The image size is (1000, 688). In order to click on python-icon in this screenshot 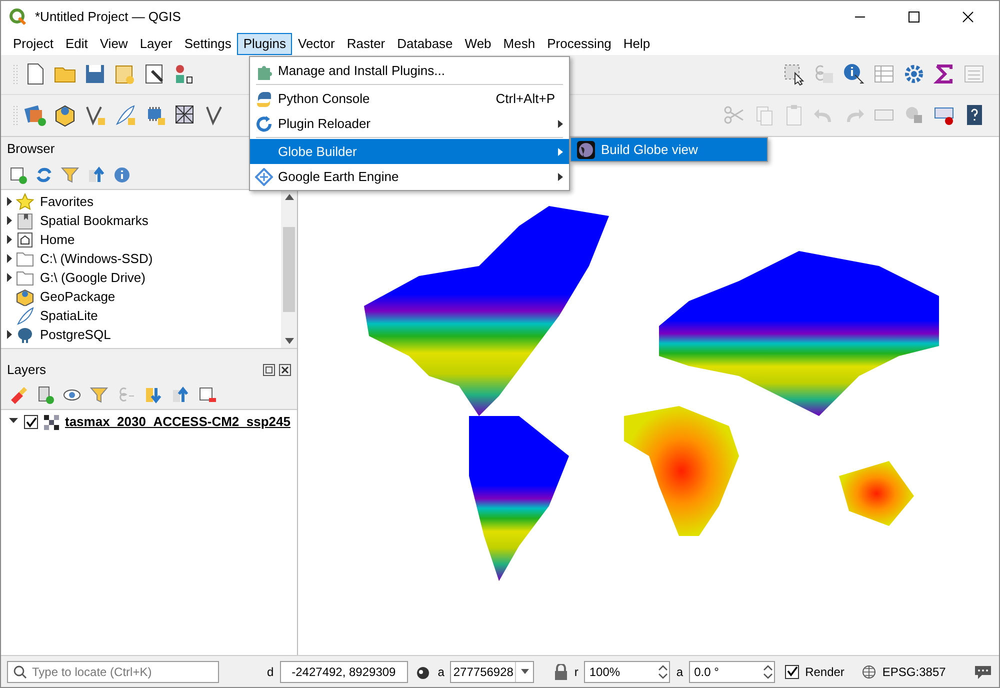, I will do `click(264, 99)`.